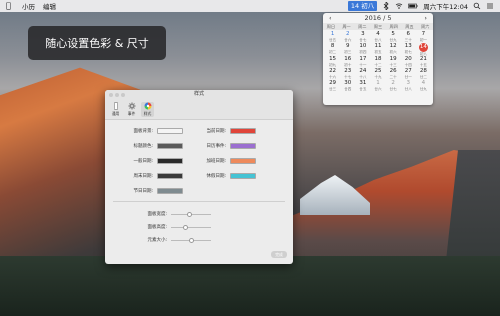 The image size is (500, 316). I want to click on tab-events: 事件, so click(131, 109).